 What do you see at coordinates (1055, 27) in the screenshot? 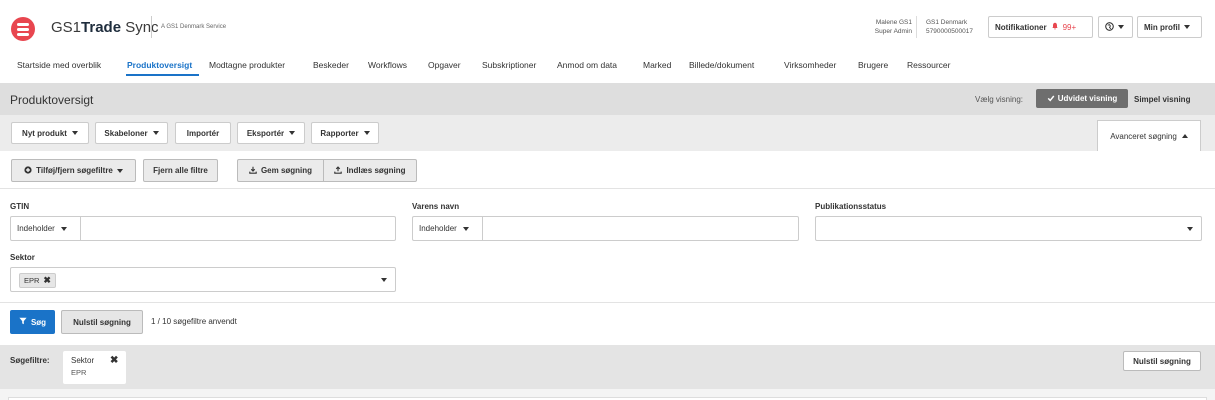
I see `bell-icon` at bounding box center [1055, 27].